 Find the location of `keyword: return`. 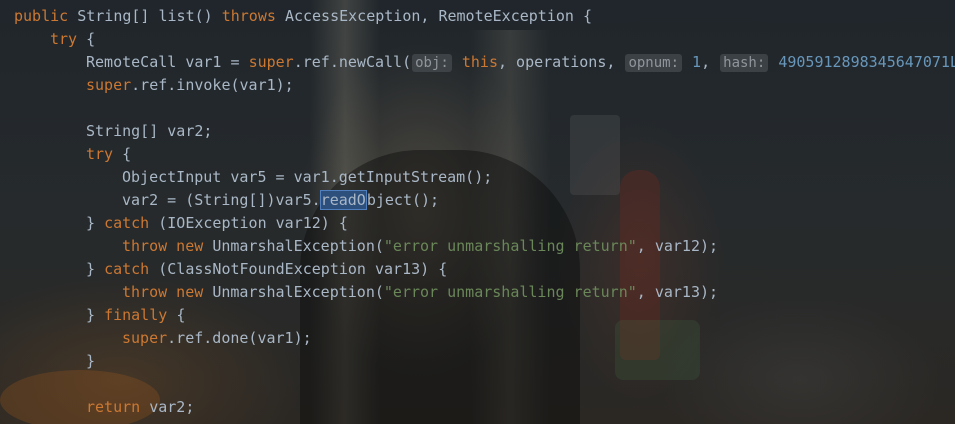

keyword: return is located at coordinates (118, 407).